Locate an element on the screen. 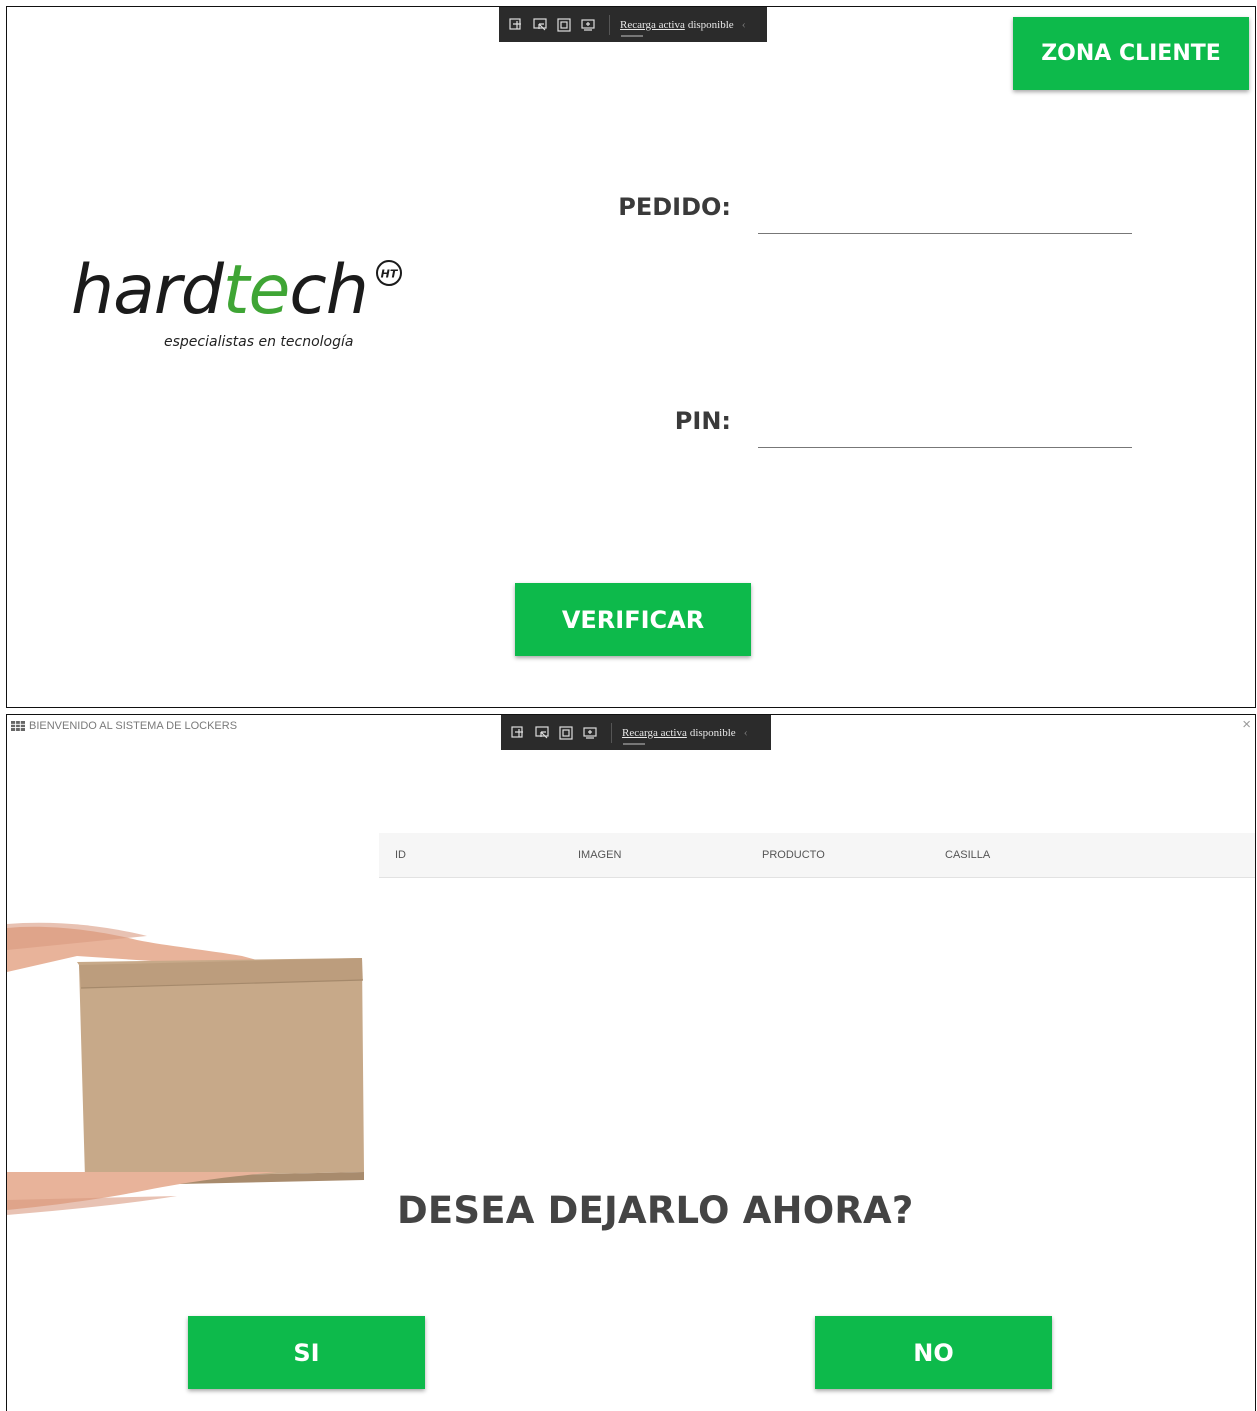 This screenshot has width=1257, height=1411. app-grid-icon is located at coordinates (18, 726).